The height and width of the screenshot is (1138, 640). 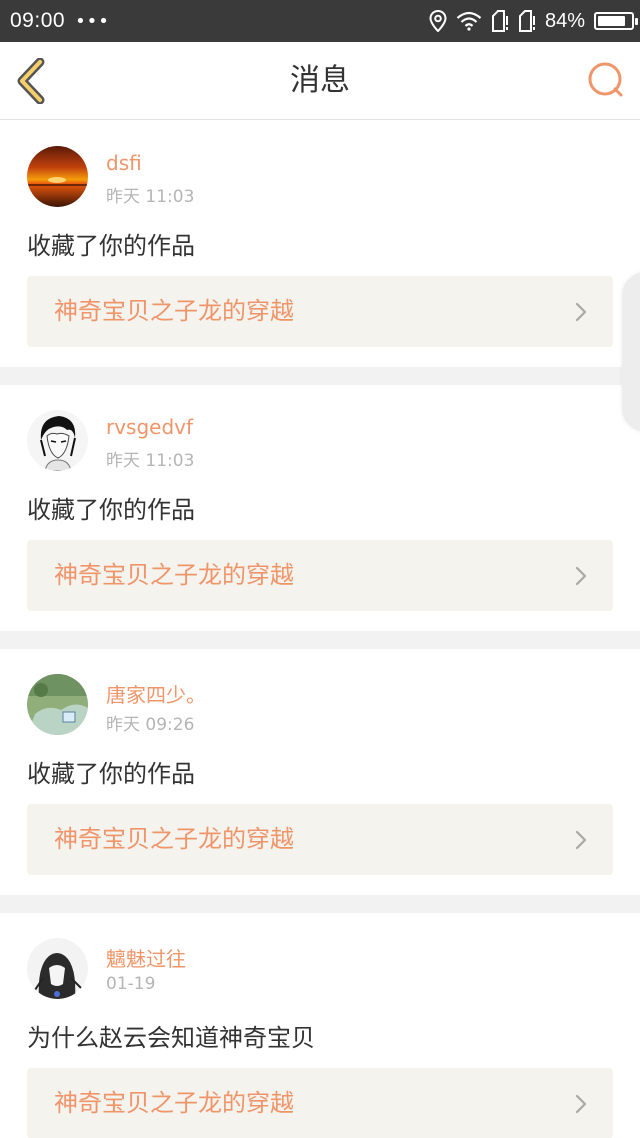 I want to click on status-time: 09:00, so click(x=38, y=20).